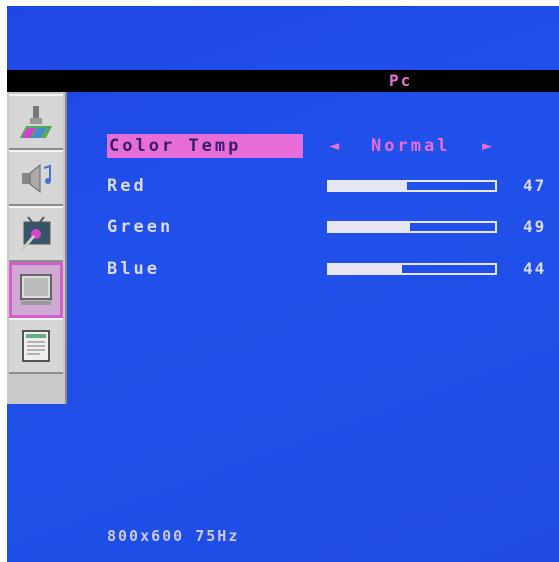 This screenshot has width=559, height=562. I want to click on paint-brush-icon, so click(36, 122).